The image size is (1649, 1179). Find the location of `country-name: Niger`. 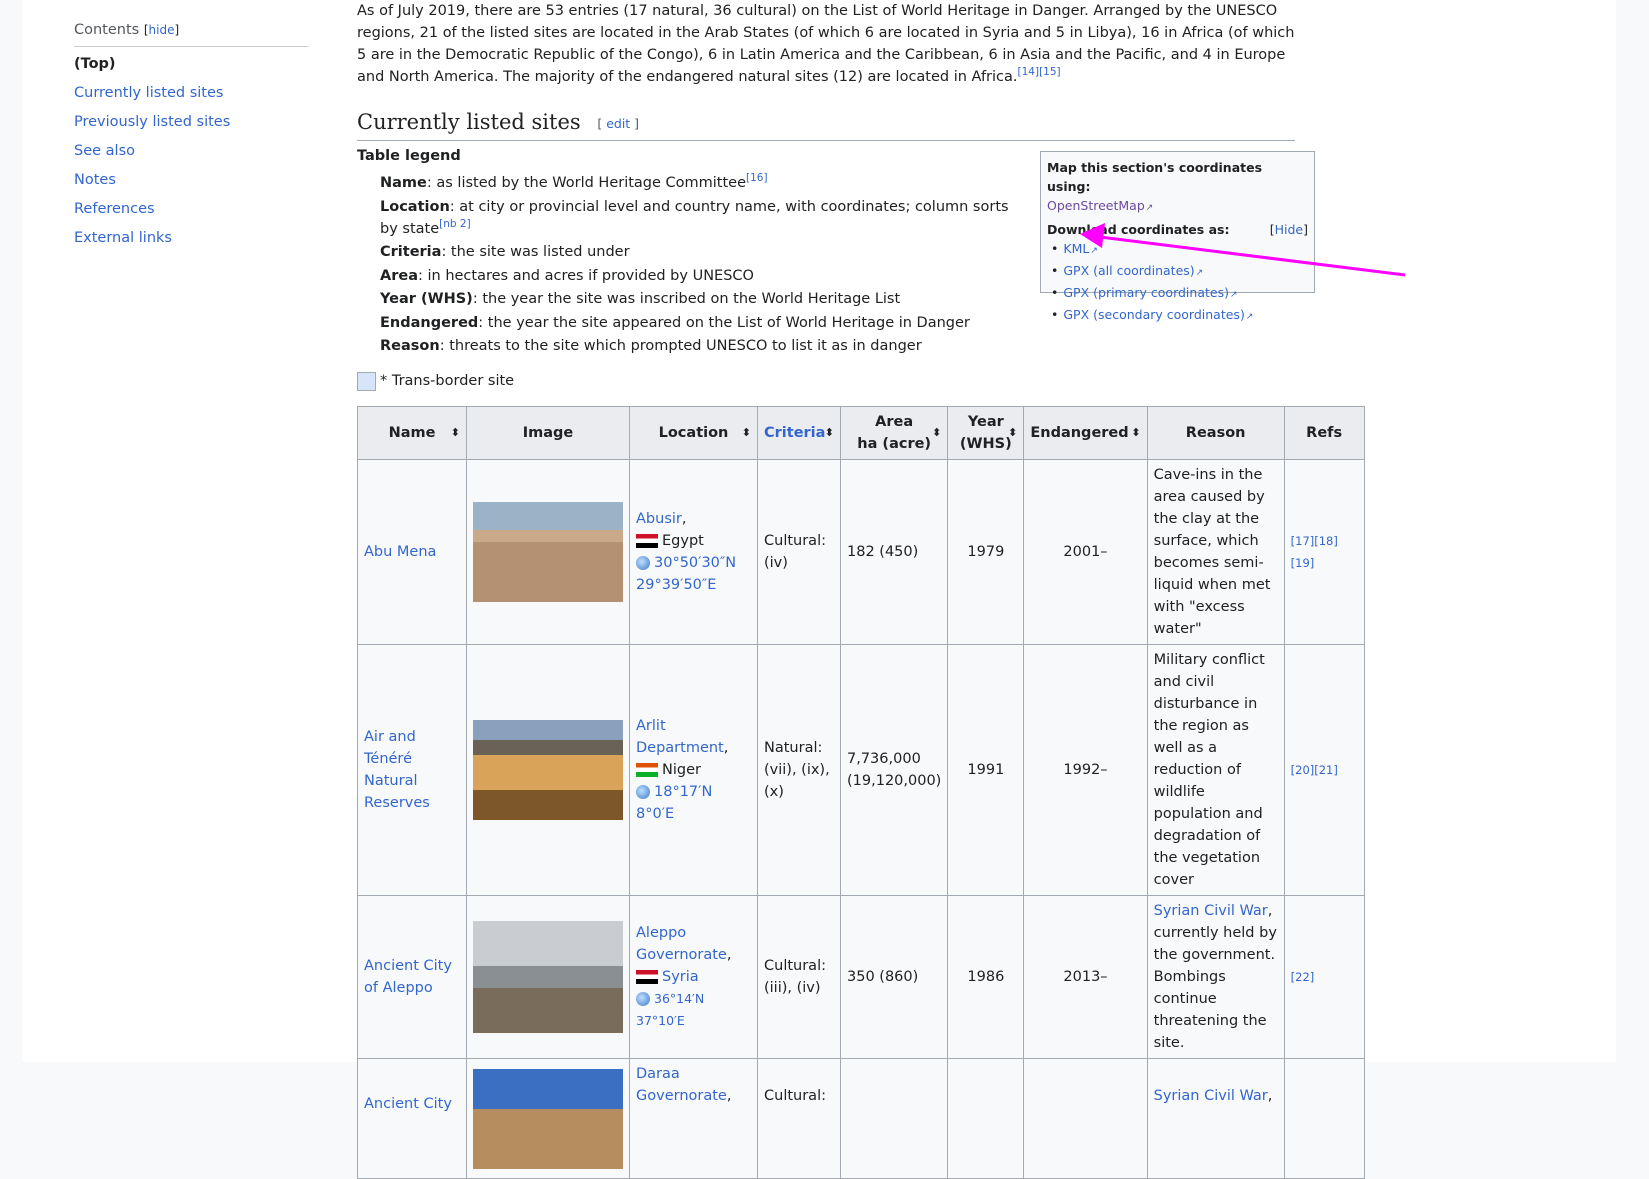

country-name: Niger is located at coordinates (681, 770).